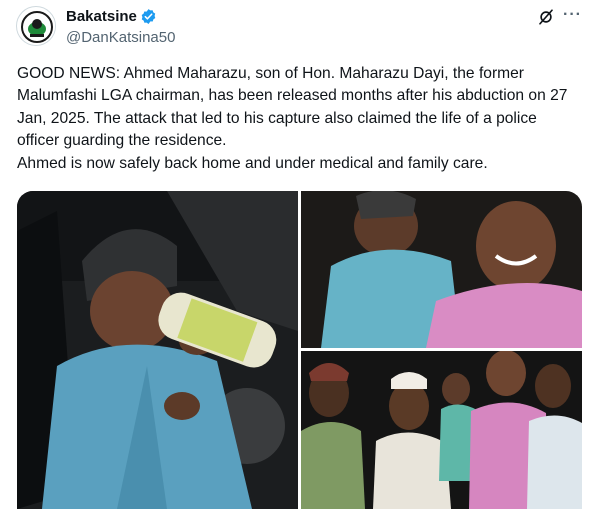 Image resolution: width=596 pixels, height=509 pixels. Describe the element at coordinates (546, 17) in the screenshot. I see `grok-icon` at that location.